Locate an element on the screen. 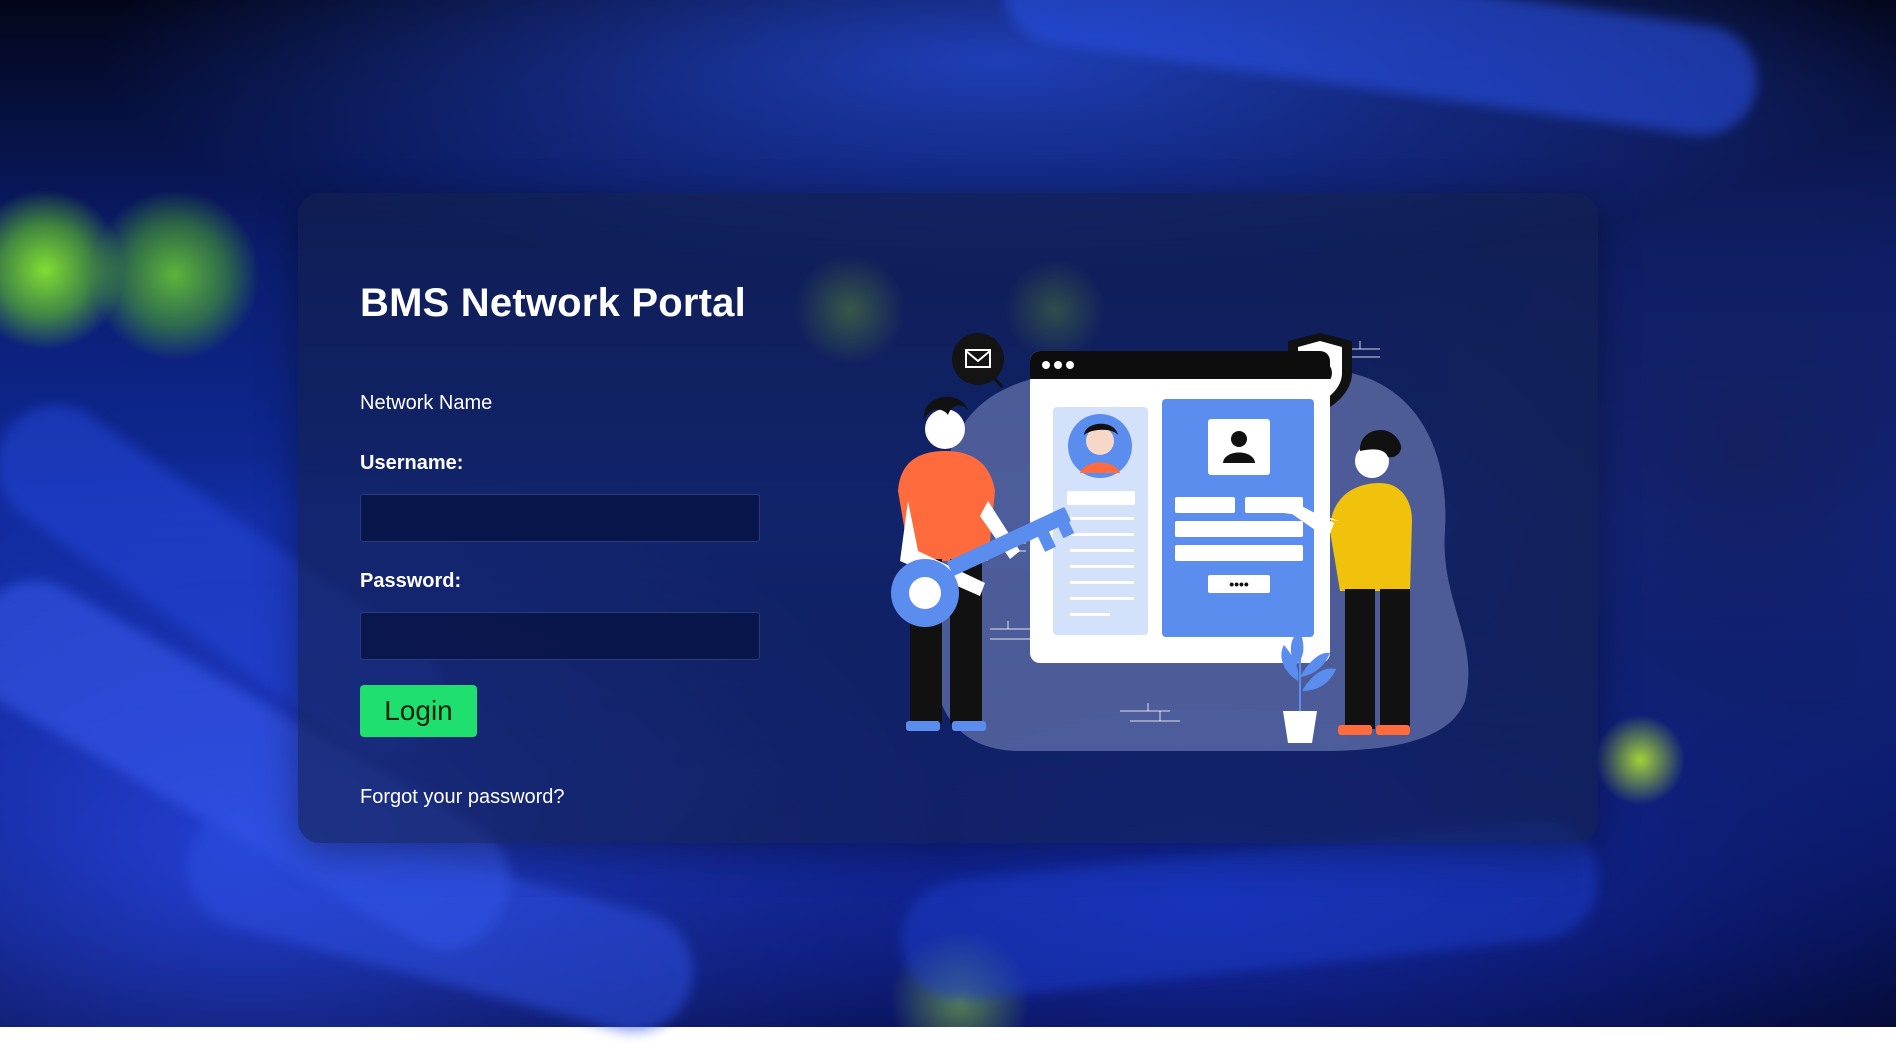 The height and width of the screenshot is (1045, 1896). forgot-password-link: Forgot your password? is located at coordinates (462, 797).